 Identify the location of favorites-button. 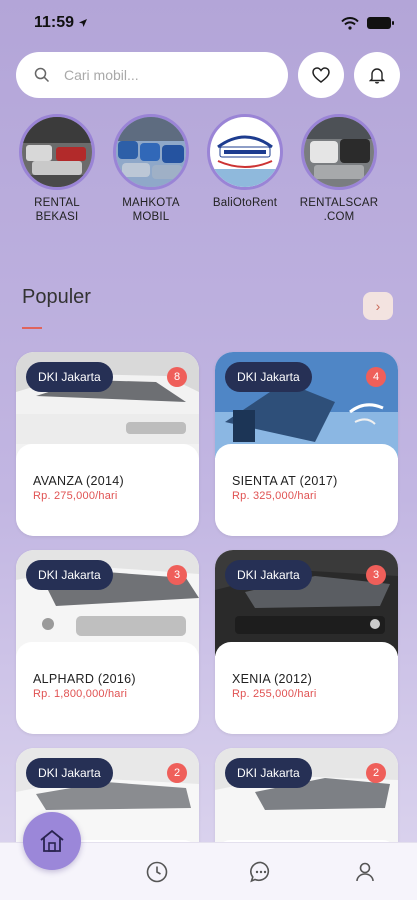
(321, 75).